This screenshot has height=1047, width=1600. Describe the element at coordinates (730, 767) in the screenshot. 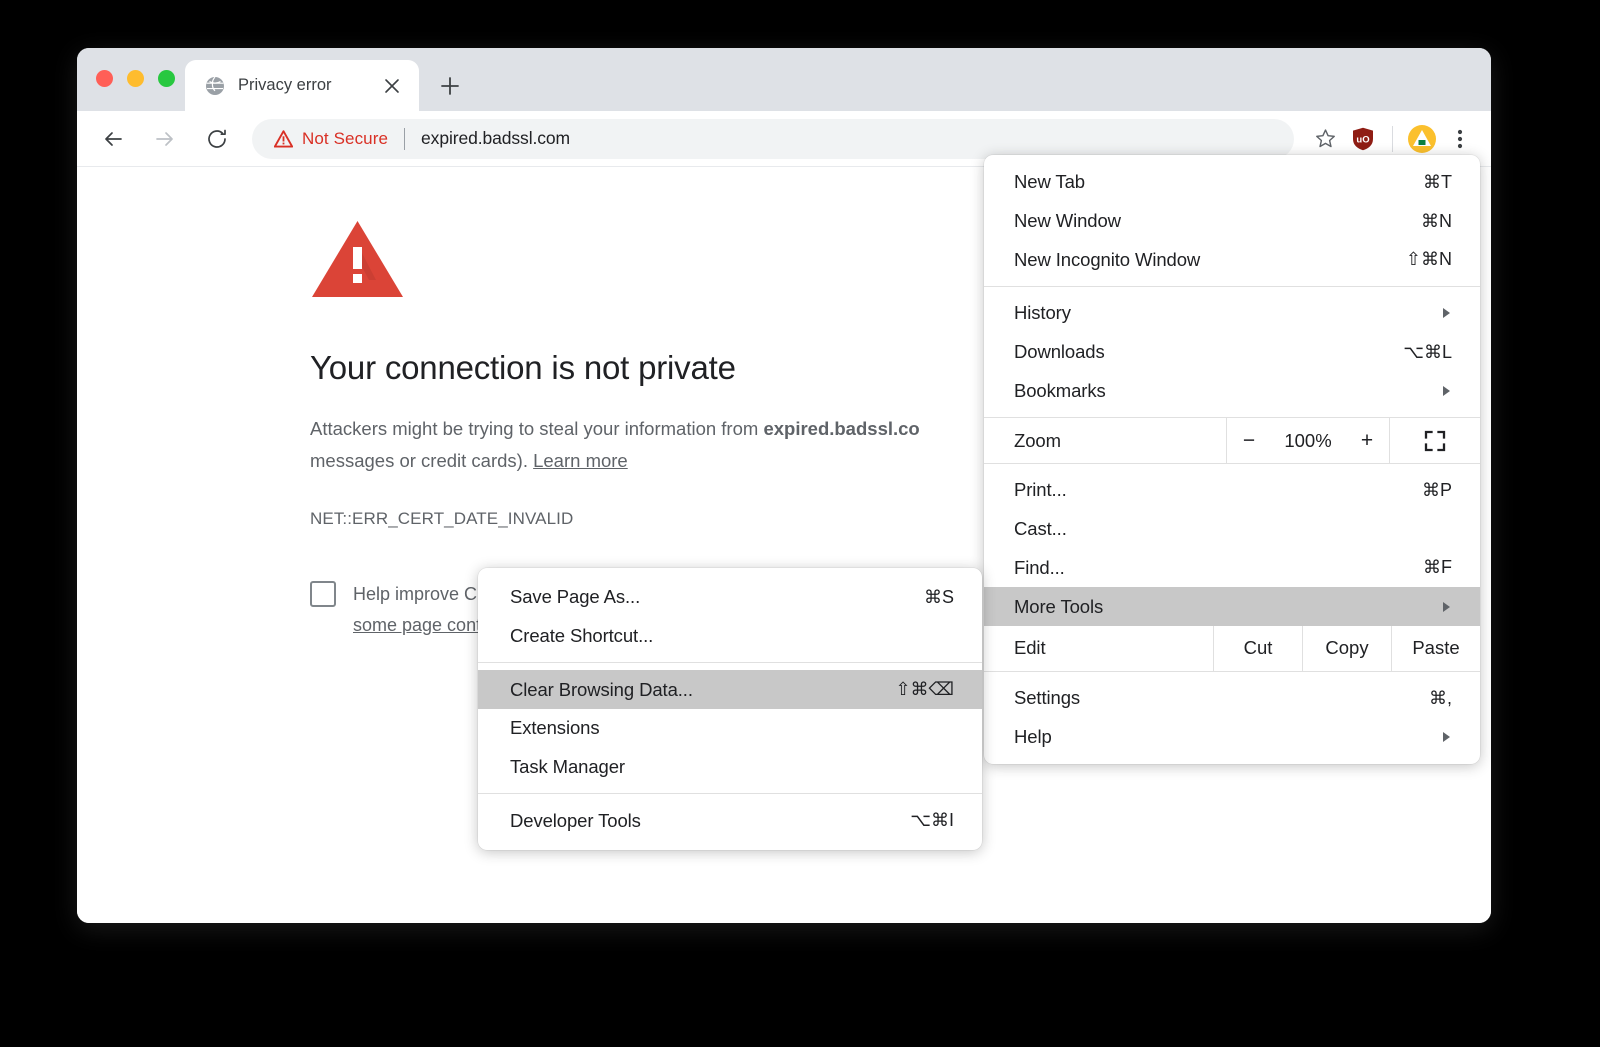

I see `submenu-item-task-manager: Task Manager` at that location.